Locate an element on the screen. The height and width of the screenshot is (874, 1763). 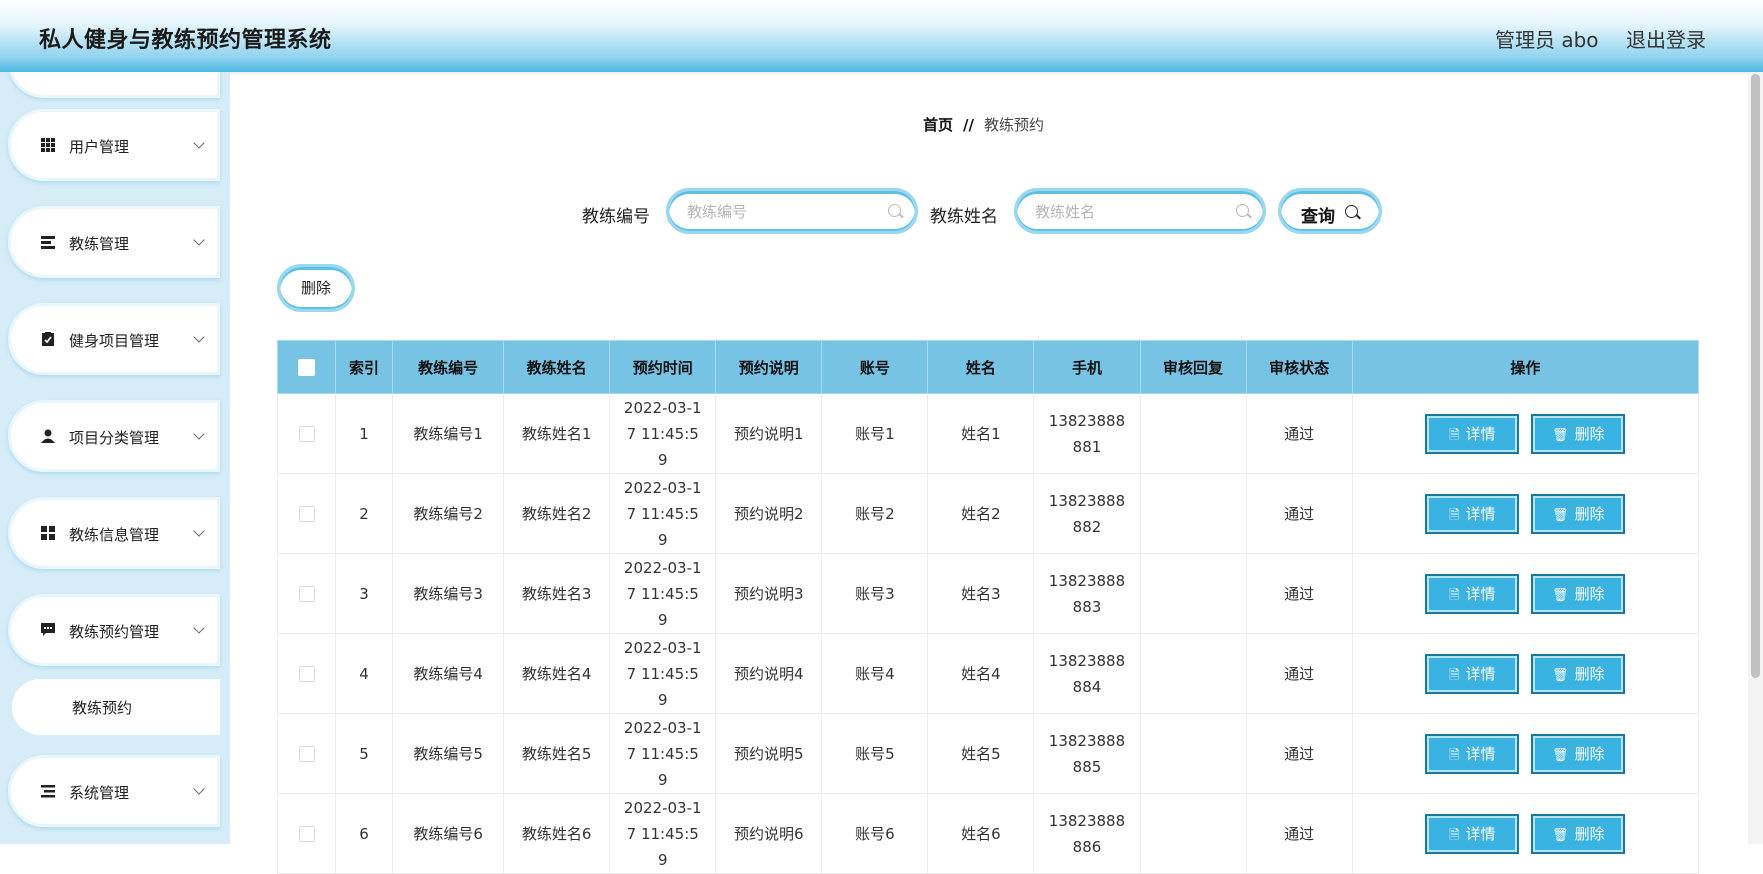
sidebar-item-hidden is located at coordinates (114, 85).